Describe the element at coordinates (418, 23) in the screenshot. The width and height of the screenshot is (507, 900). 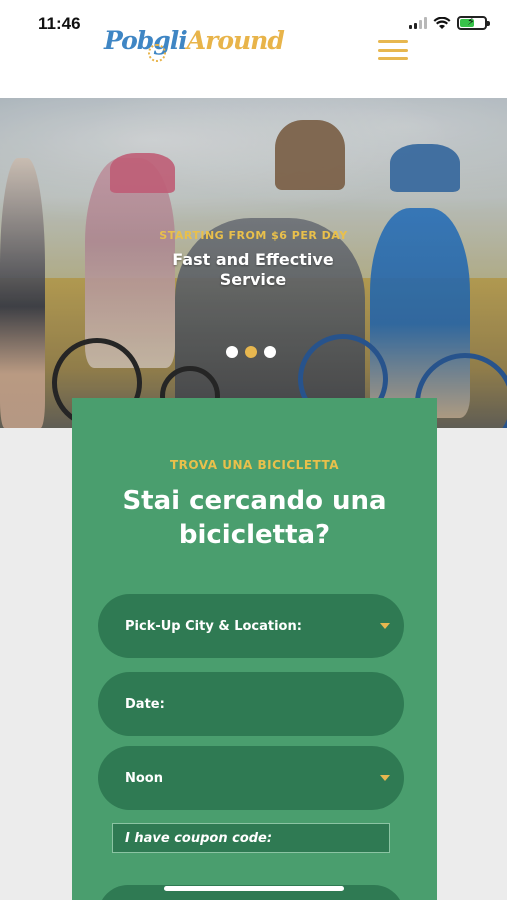
I see `cellular-signal-icon` at that location.